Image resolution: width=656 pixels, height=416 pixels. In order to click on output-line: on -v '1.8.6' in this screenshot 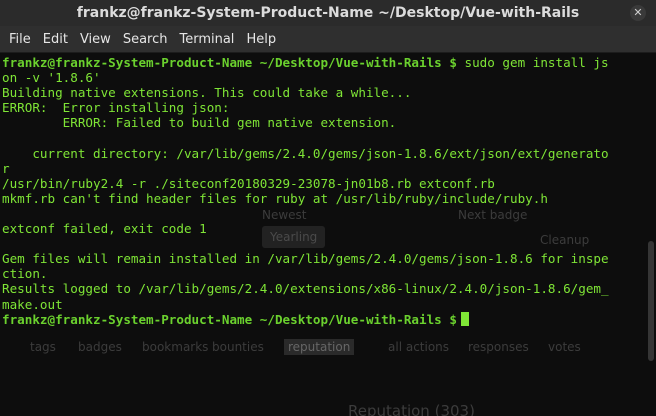, I will do `click(51, 78)`.